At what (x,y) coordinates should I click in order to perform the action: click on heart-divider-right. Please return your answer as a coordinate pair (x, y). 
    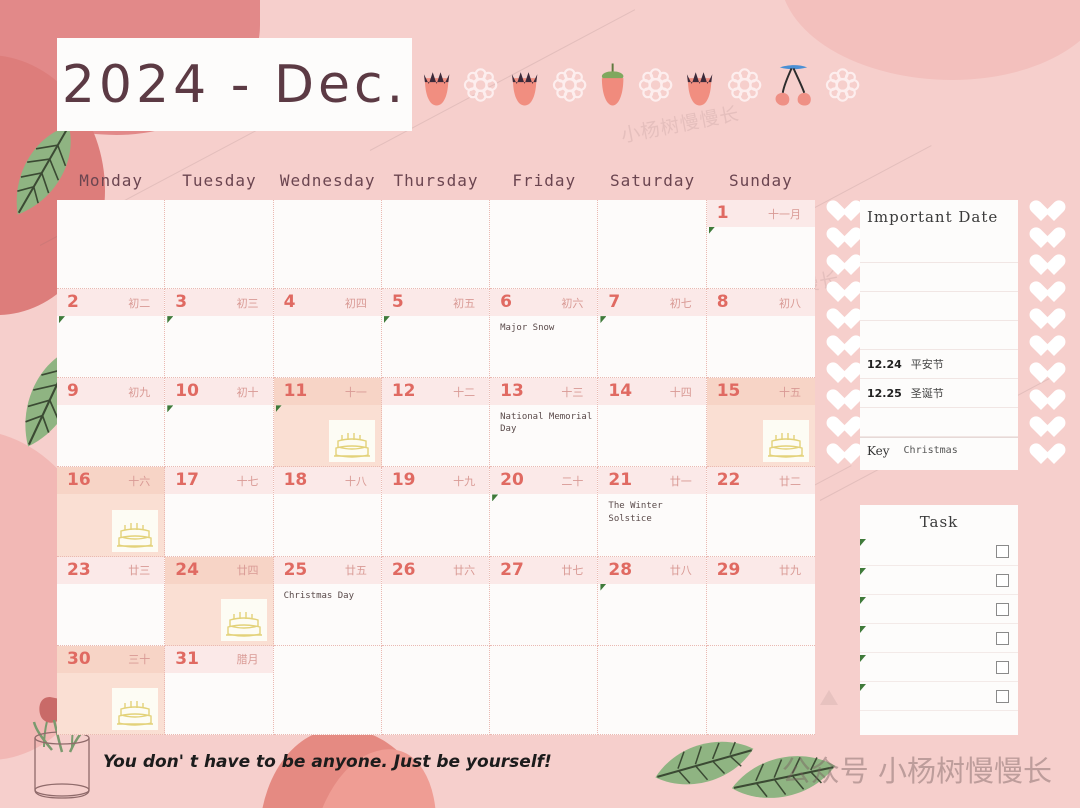
    Looking at the image, I should click on (1042, 467).